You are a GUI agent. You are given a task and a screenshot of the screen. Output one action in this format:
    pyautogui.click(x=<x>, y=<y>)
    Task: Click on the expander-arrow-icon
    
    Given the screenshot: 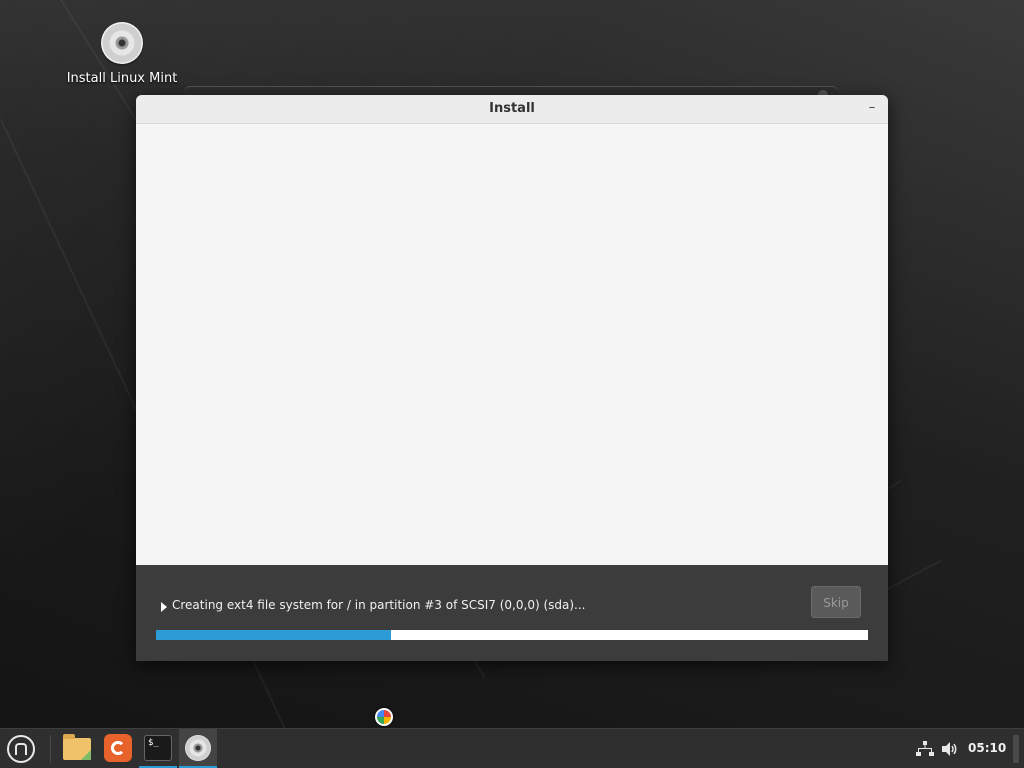 What is the action you would take?
    pyautogui.click(x=164, y=607)
    